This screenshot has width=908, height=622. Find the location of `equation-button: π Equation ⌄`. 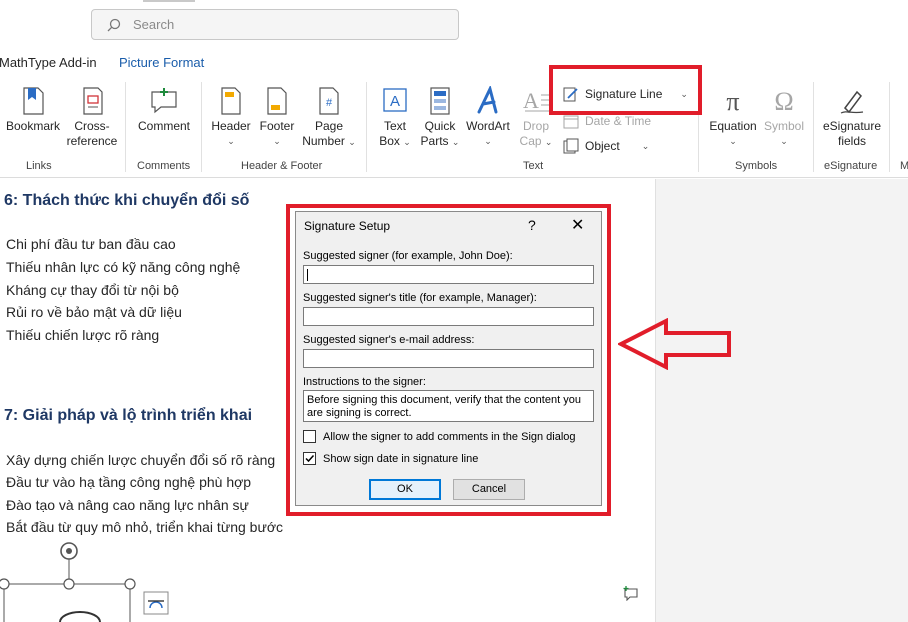

equation-button: π Equation ⌄ is located at coordinates (733, 117).